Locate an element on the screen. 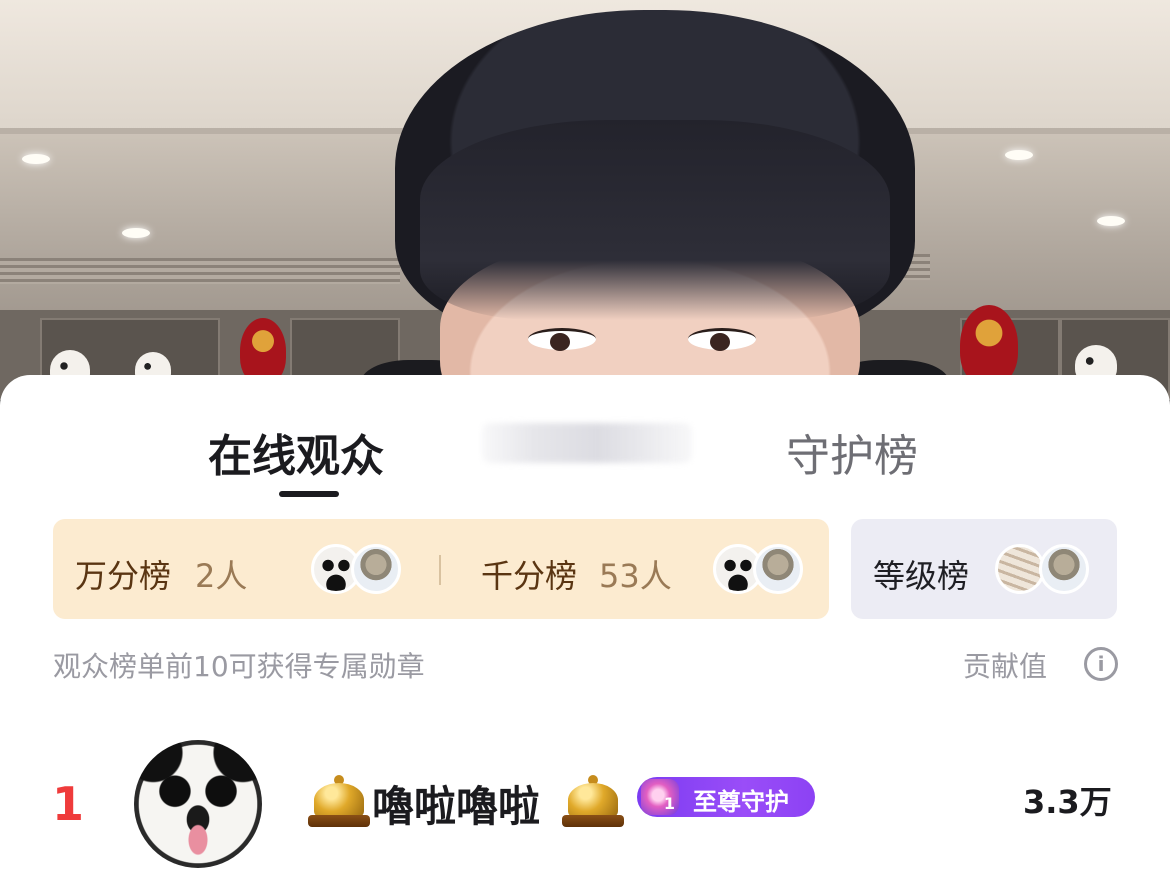 The height and width of the screenshot is (883, 1170). panda-avatar is located at coordinates (198, 804).